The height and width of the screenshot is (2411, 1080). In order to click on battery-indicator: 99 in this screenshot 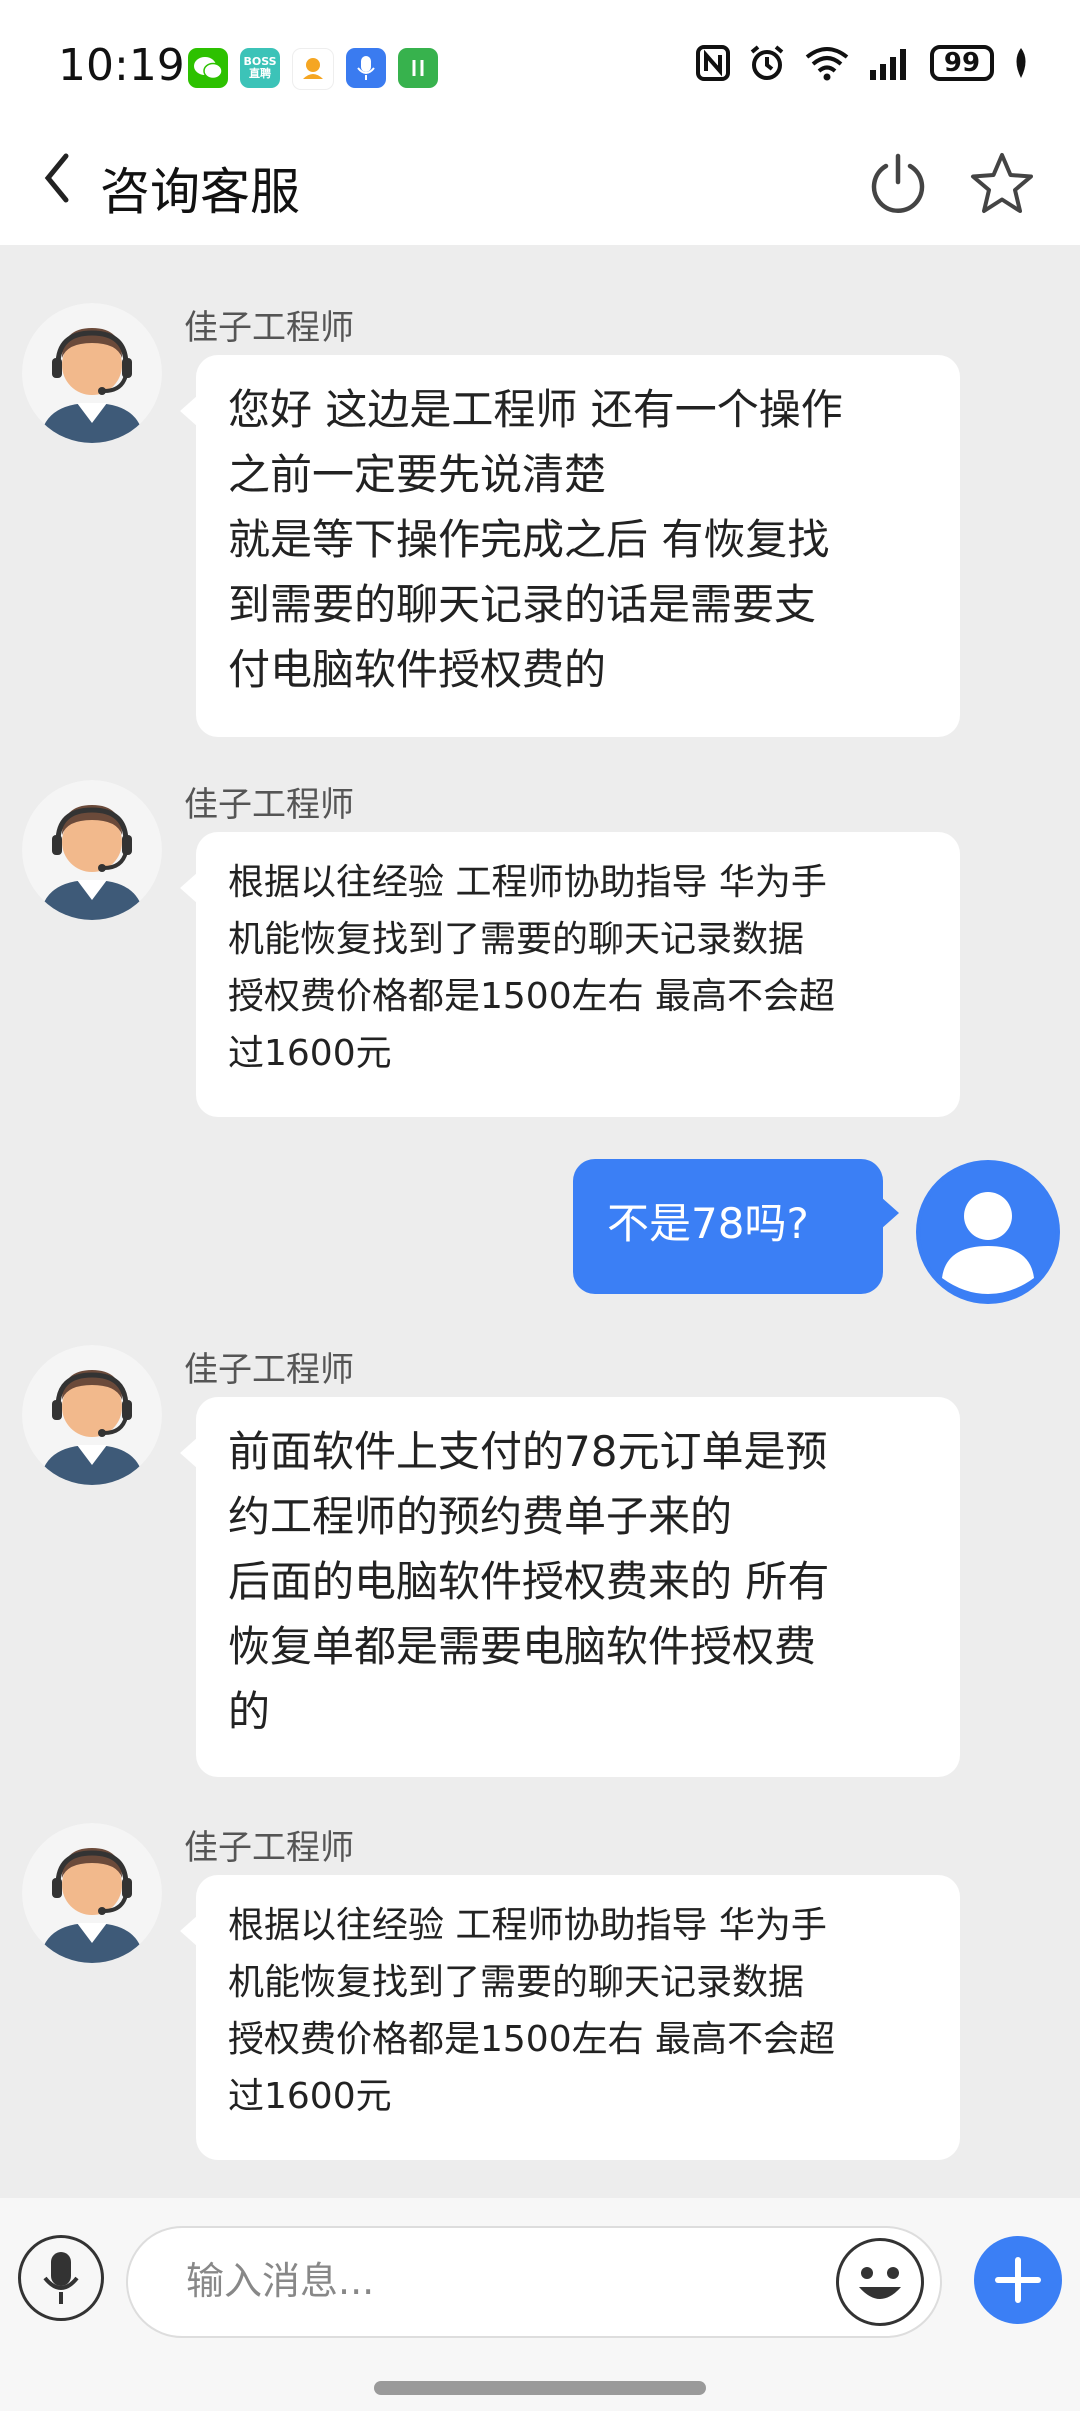, I will do `click(962, 63)`.